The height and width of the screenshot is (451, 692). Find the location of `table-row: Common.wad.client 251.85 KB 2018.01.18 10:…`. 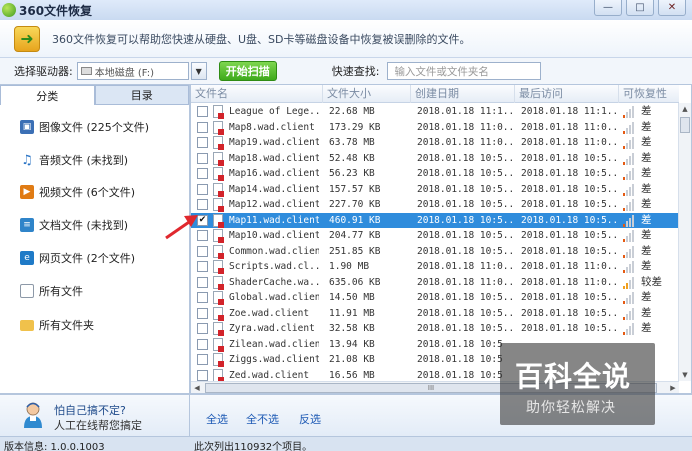

table-row: Common.wad.client 251.85 KB 2018.01.18 10:… is located at coordinates (435, 252).